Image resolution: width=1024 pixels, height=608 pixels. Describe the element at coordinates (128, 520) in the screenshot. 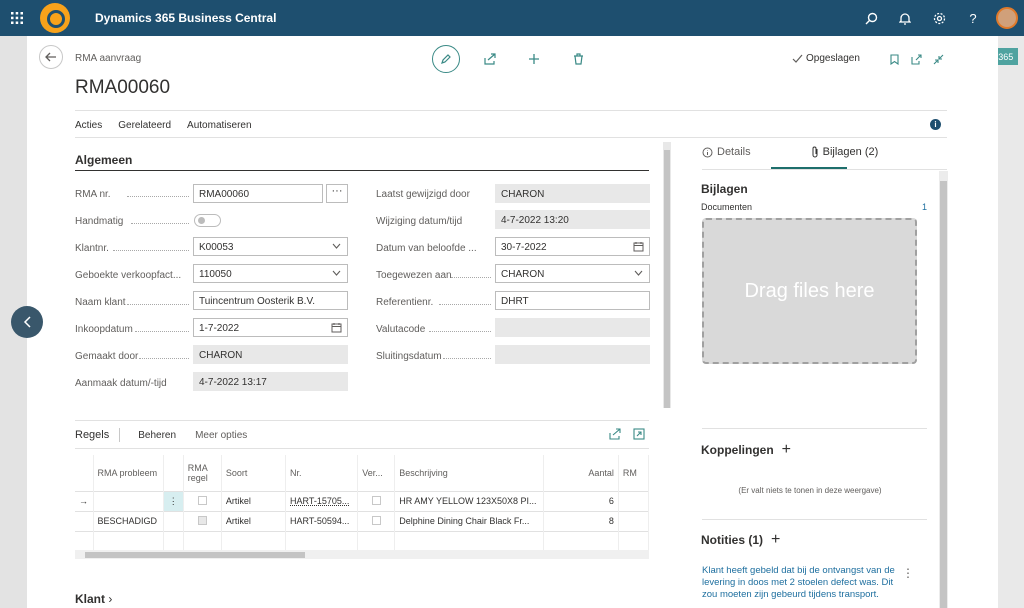

I see `cell-rma-problem: BESCHADIGD` at that location.